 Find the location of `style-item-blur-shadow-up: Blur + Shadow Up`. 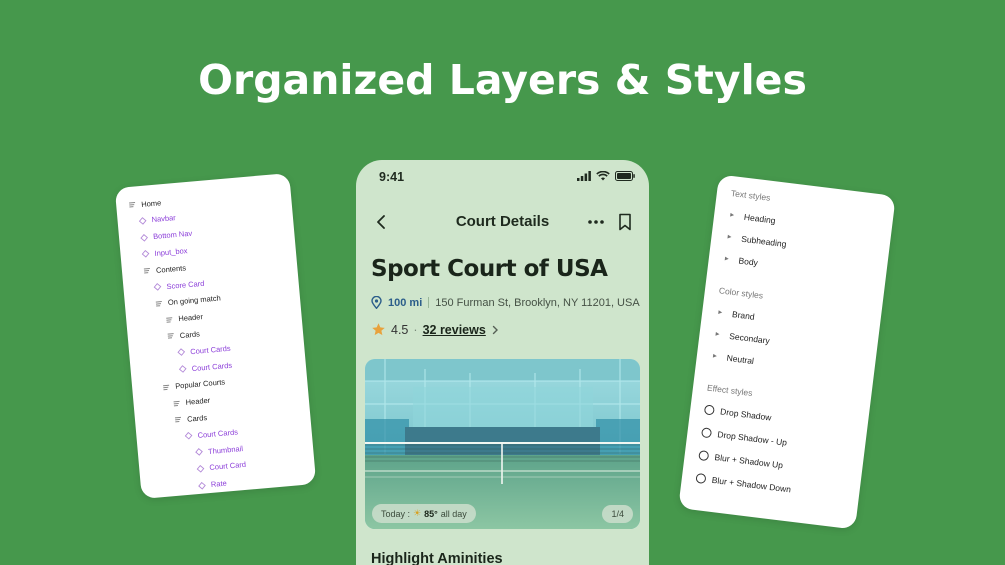

style-item-blur-shadow-up: Blur + Shadow Up is located at coordinates (741, 460).